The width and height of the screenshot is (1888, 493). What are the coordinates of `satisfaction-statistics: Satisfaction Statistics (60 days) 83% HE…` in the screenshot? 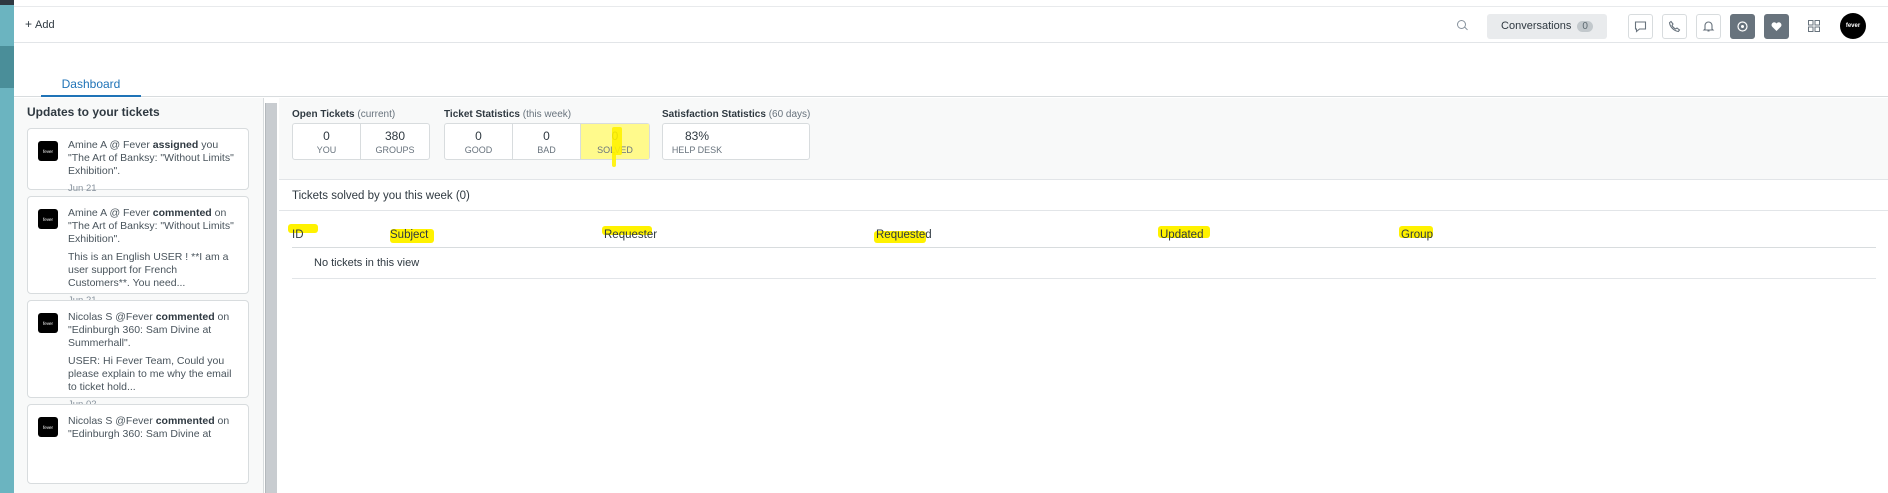 It's located at (736, 134).